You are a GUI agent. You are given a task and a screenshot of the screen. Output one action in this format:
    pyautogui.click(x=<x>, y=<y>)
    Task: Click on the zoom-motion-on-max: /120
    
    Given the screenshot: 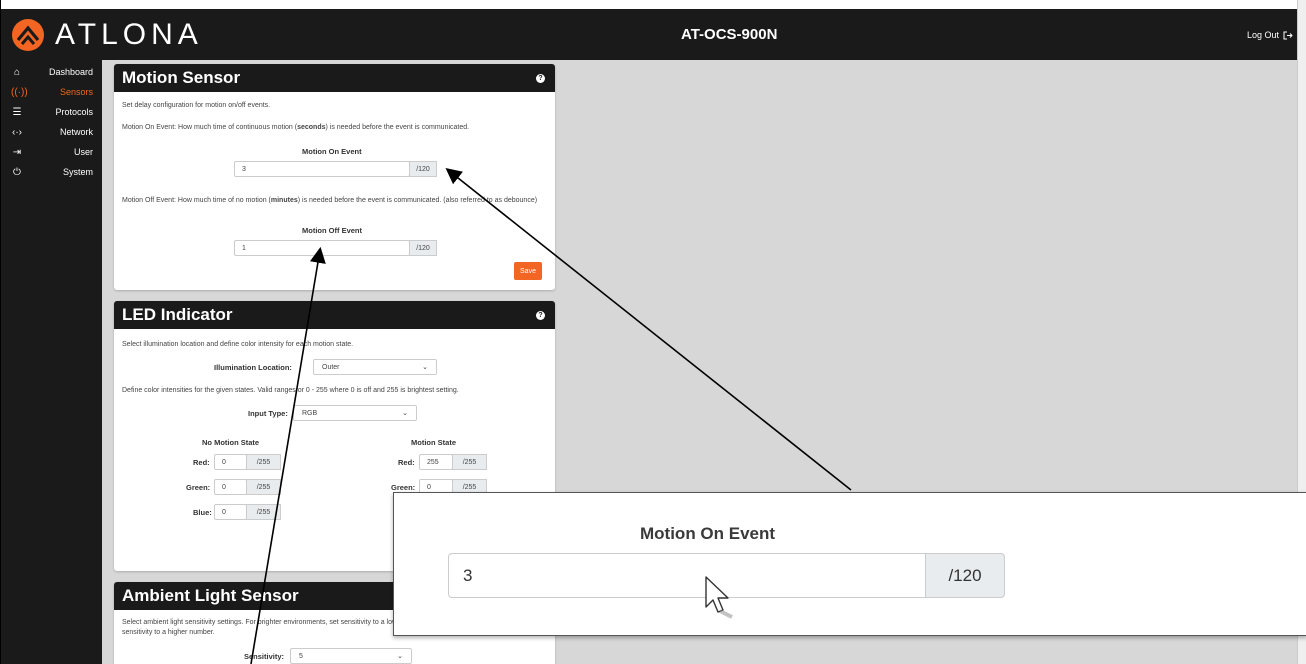 What is the action you would take?
    pyautogui.click(x=965, y=575)
    